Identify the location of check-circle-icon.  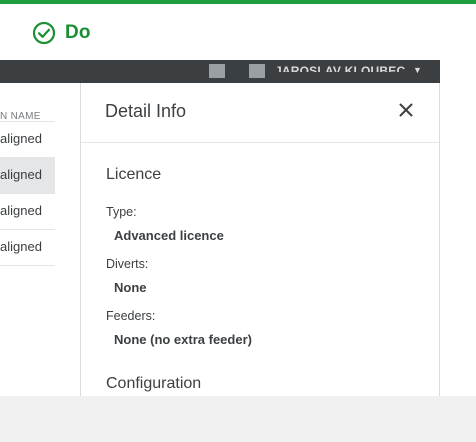
(44, 33).